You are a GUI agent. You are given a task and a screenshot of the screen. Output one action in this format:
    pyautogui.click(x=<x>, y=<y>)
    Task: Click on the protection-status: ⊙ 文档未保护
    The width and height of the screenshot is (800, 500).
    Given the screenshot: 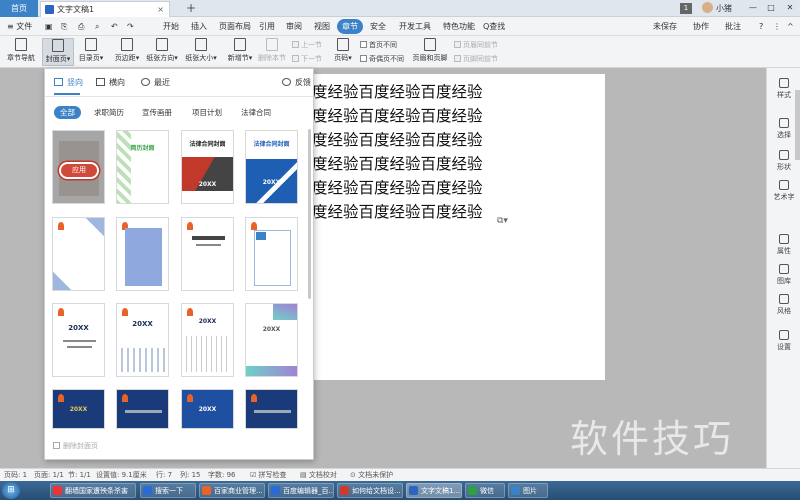 What is the action you would take?
    pyautogui.click(x=371, y=475)
    